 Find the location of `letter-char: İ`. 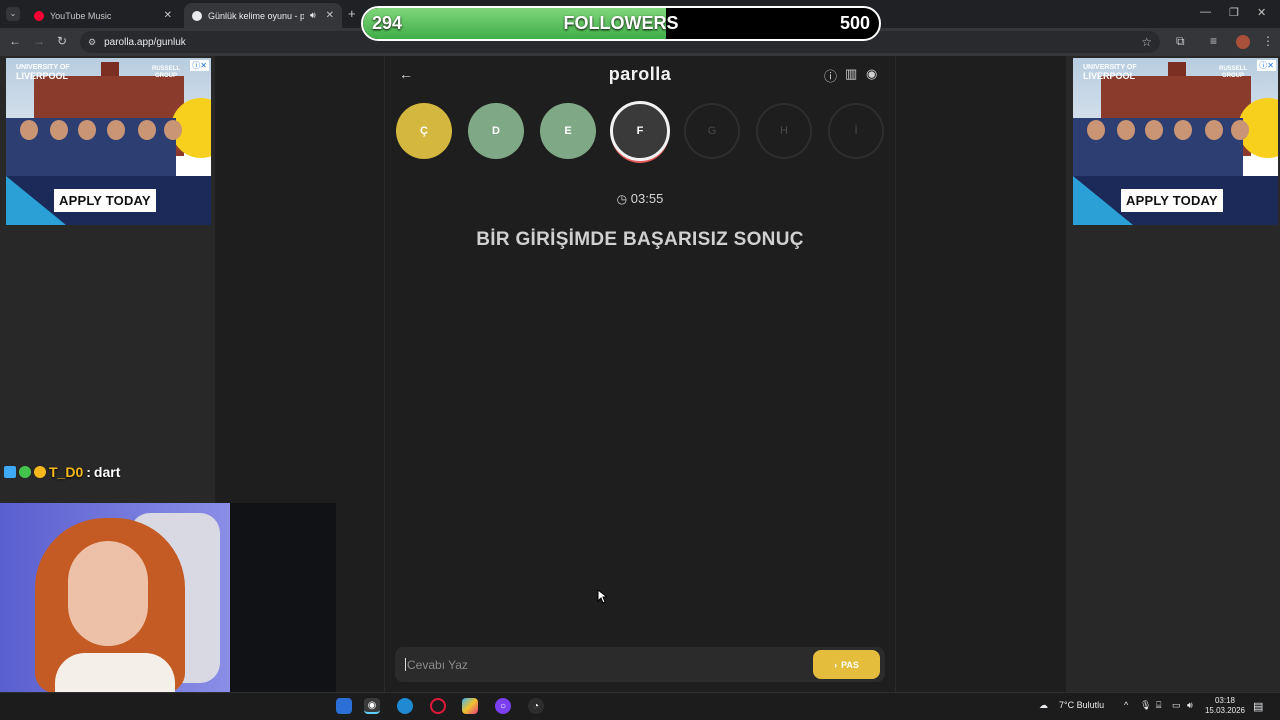

letter-char: İ is located at coordinates (856, 131).